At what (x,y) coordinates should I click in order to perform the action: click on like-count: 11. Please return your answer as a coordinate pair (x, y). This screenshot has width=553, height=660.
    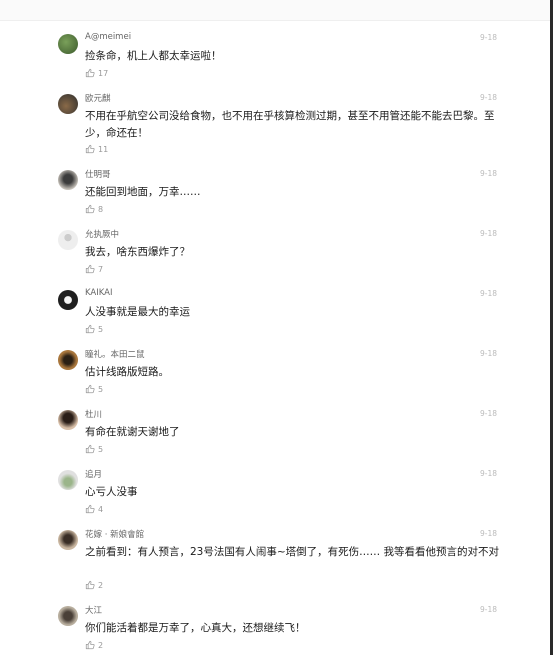
    Looking at the image, I should click on (103, 149).